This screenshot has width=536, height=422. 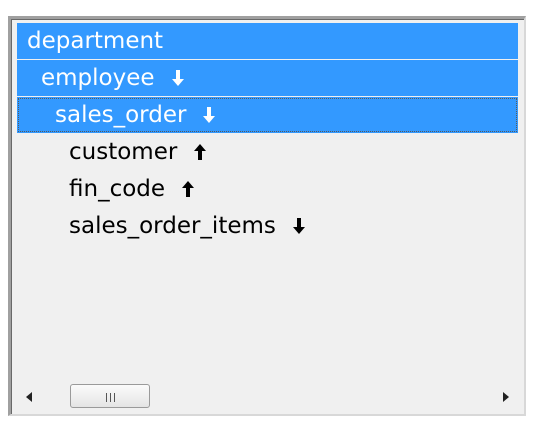 I want to click on chevron-left-icon, so click(x=29, y=397).